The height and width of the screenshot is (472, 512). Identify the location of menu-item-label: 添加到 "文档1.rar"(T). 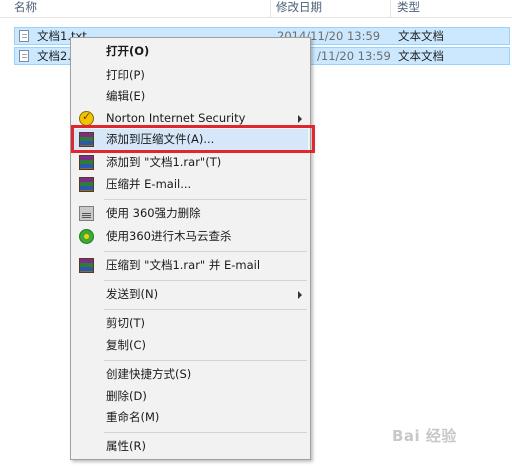
(164, 162).